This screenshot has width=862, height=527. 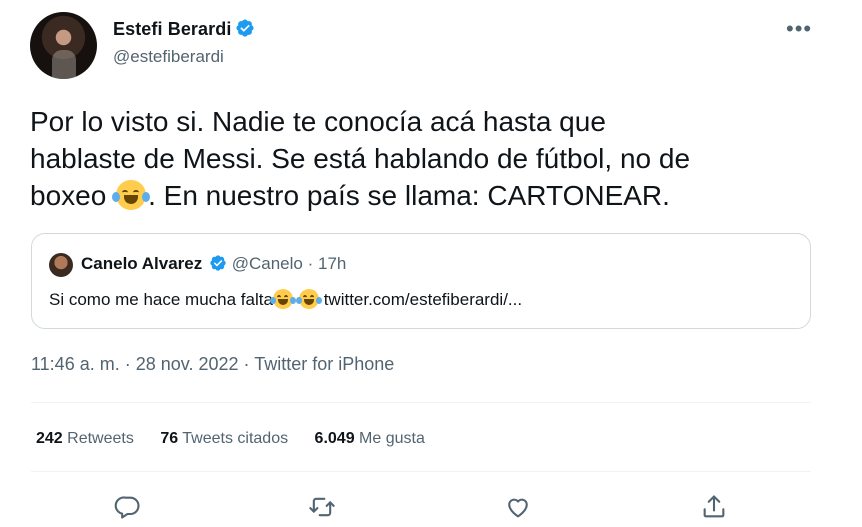 I want to click on retweets-stat: 242 Retweets, so click(x=85, y=438).